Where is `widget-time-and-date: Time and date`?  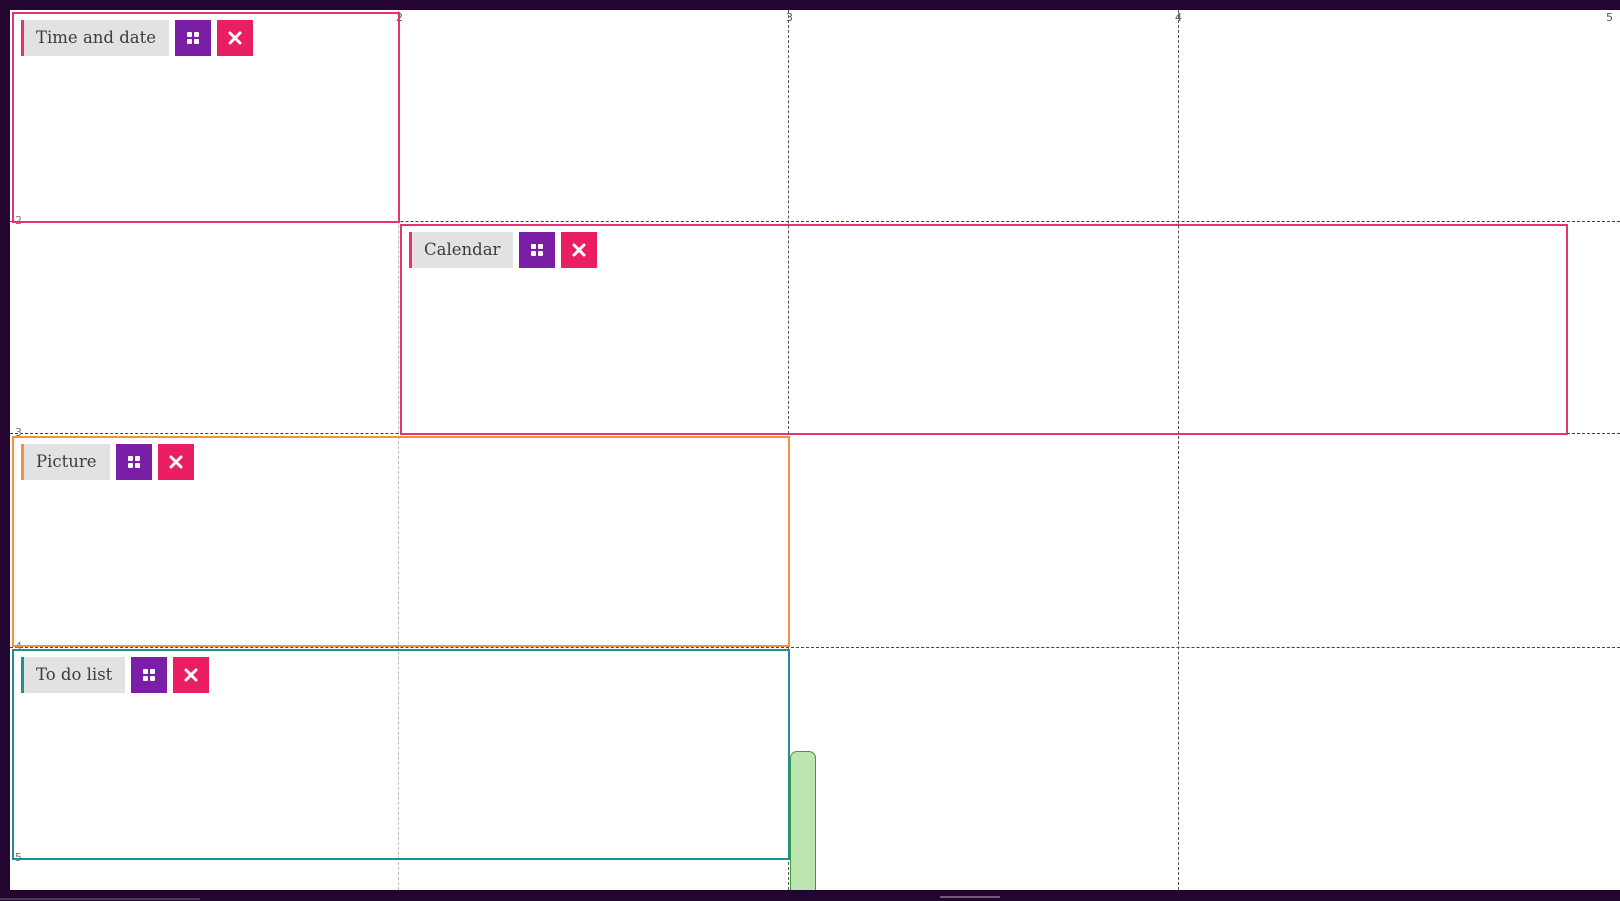
widget-time-and-date: Time and date is located at coordinates (206, 117).